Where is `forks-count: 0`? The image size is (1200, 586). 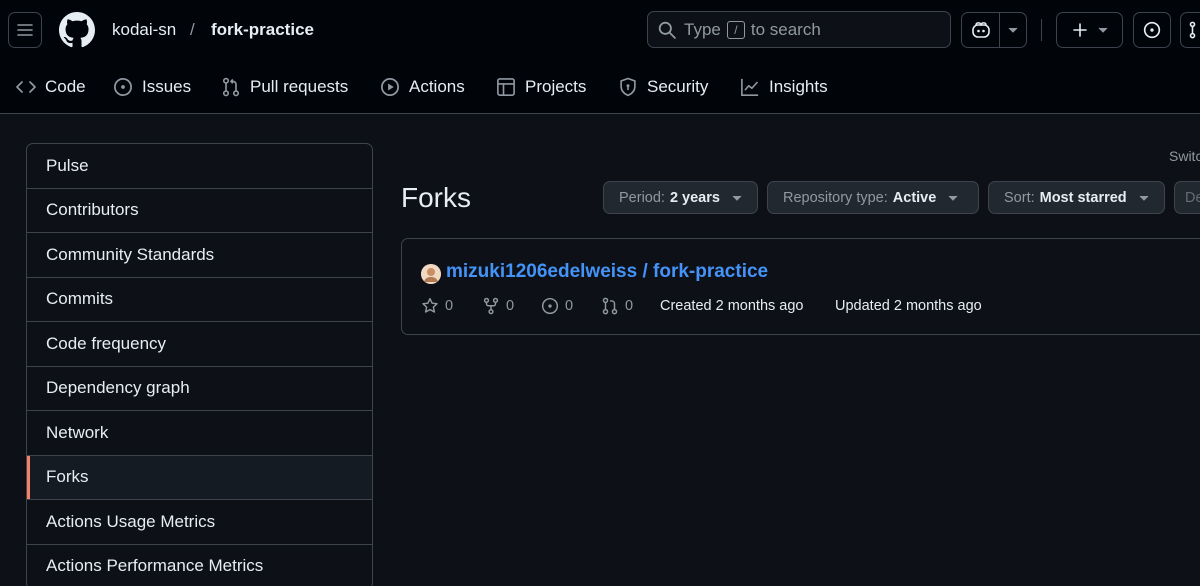
forks-count: 0 is located at coordinates (498, 306).